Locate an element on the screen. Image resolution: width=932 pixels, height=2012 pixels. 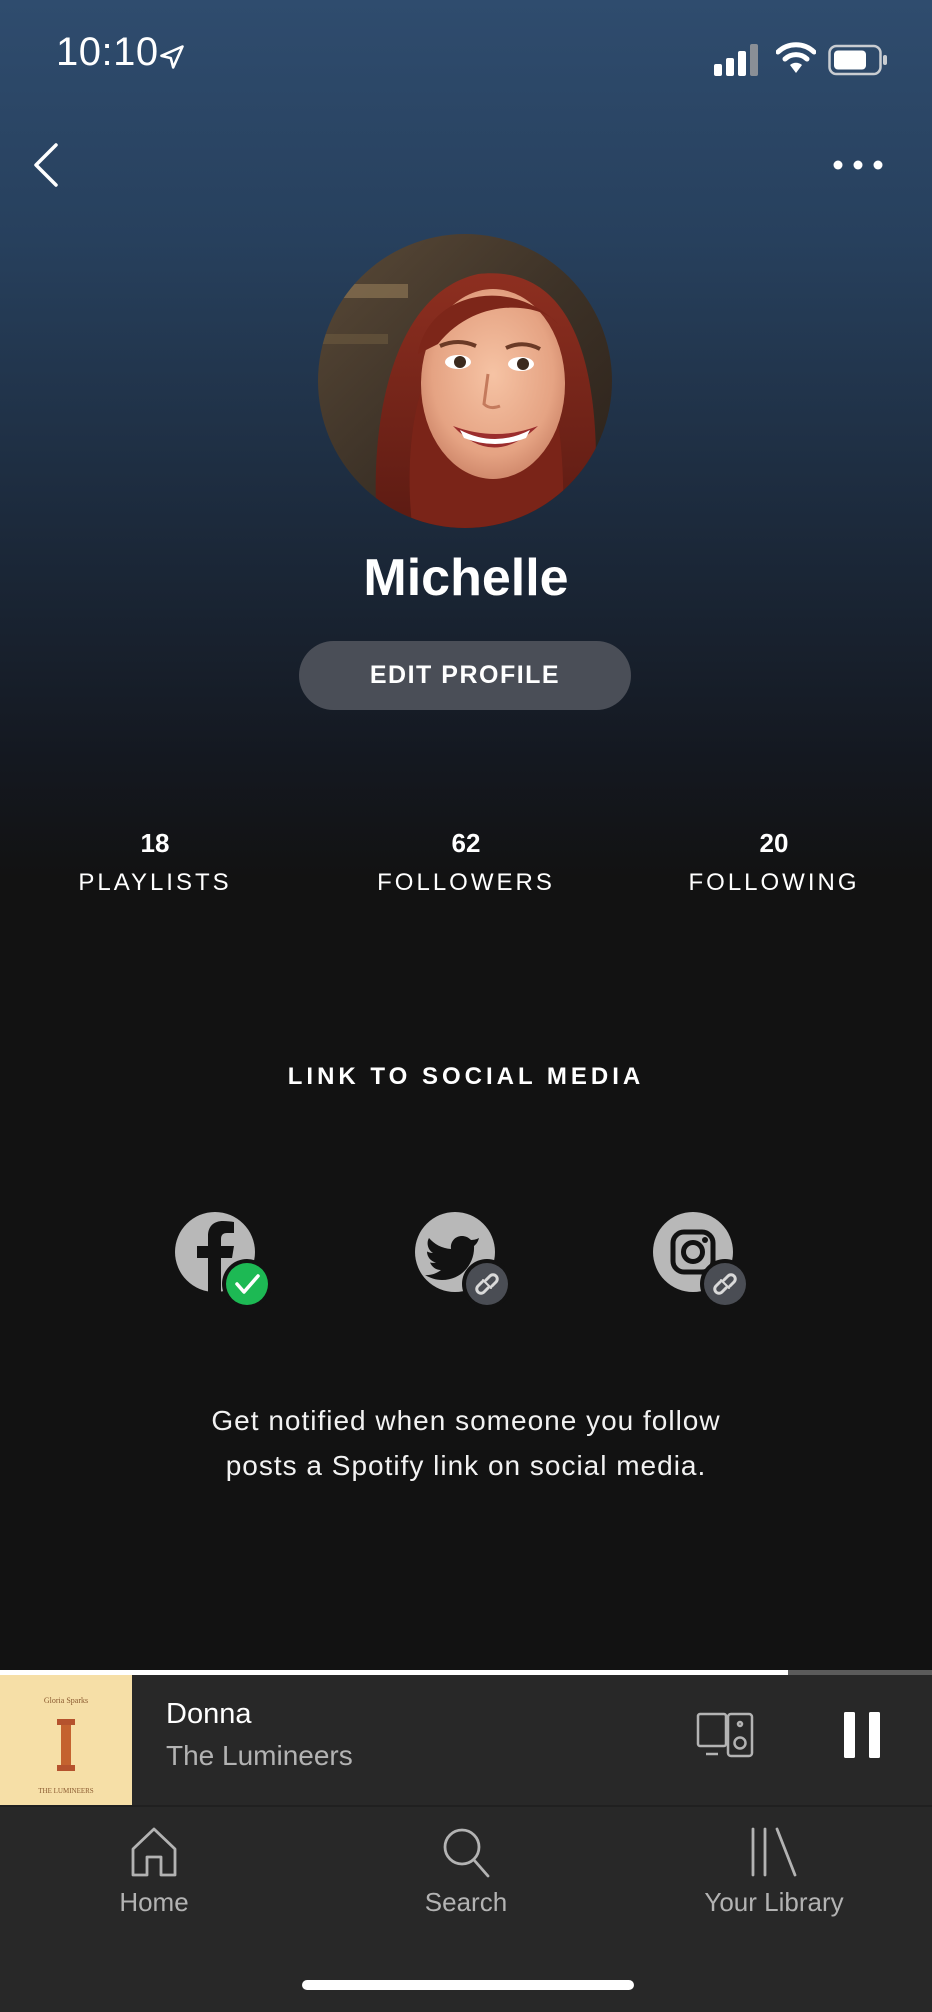
edit-profile-button: EDIT PROFILE is located at coordinates (465, 675).